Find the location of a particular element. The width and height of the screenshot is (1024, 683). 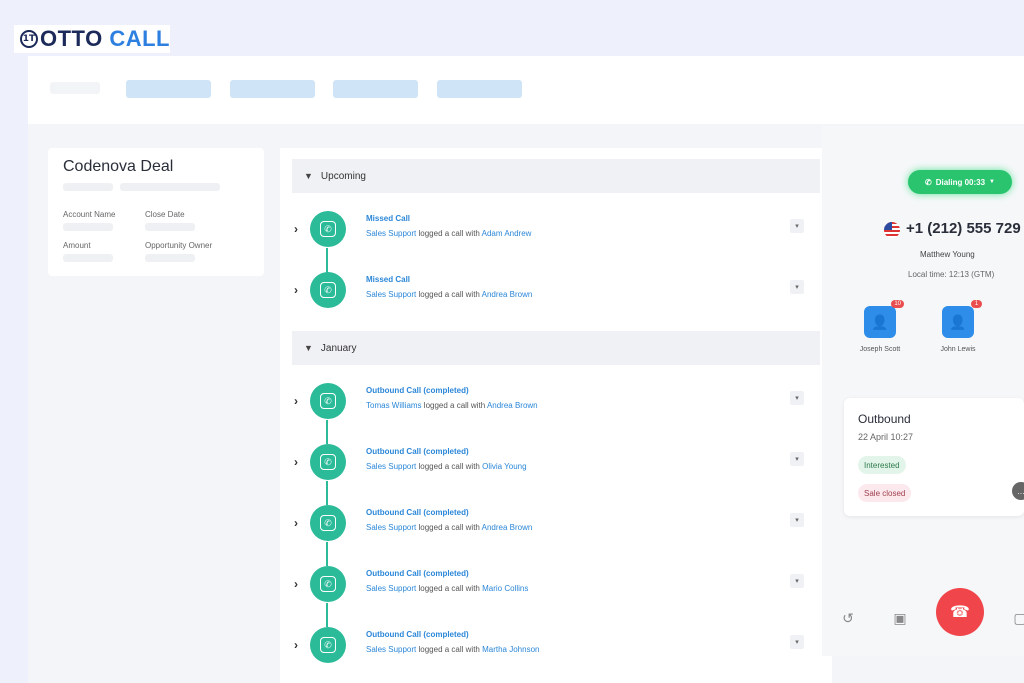

field-label-close-date: Close Date is located at coordinates (165, 214).